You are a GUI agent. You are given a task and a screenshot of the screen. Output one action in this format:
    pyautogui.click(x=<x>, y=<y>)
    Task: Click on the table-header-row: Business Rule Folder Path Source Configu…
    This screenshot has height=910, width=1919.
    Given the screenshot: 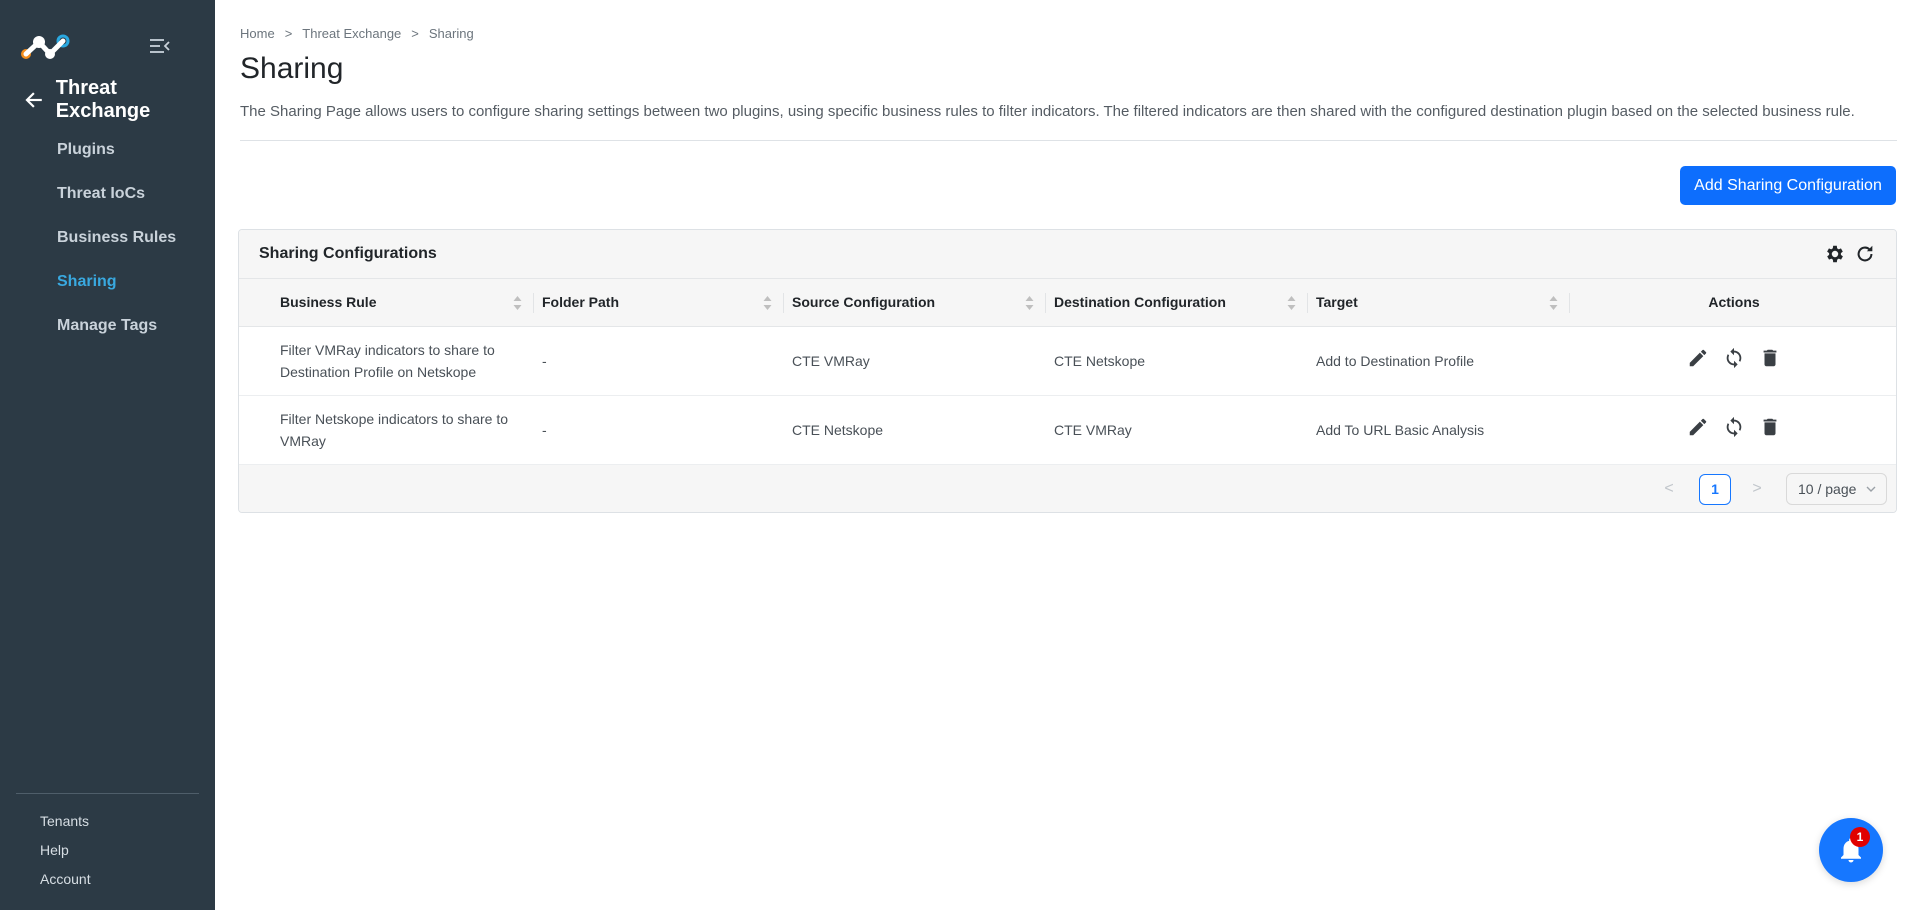 What is the action you would take?
    pyautogui.click(x=1067, y=303)
    